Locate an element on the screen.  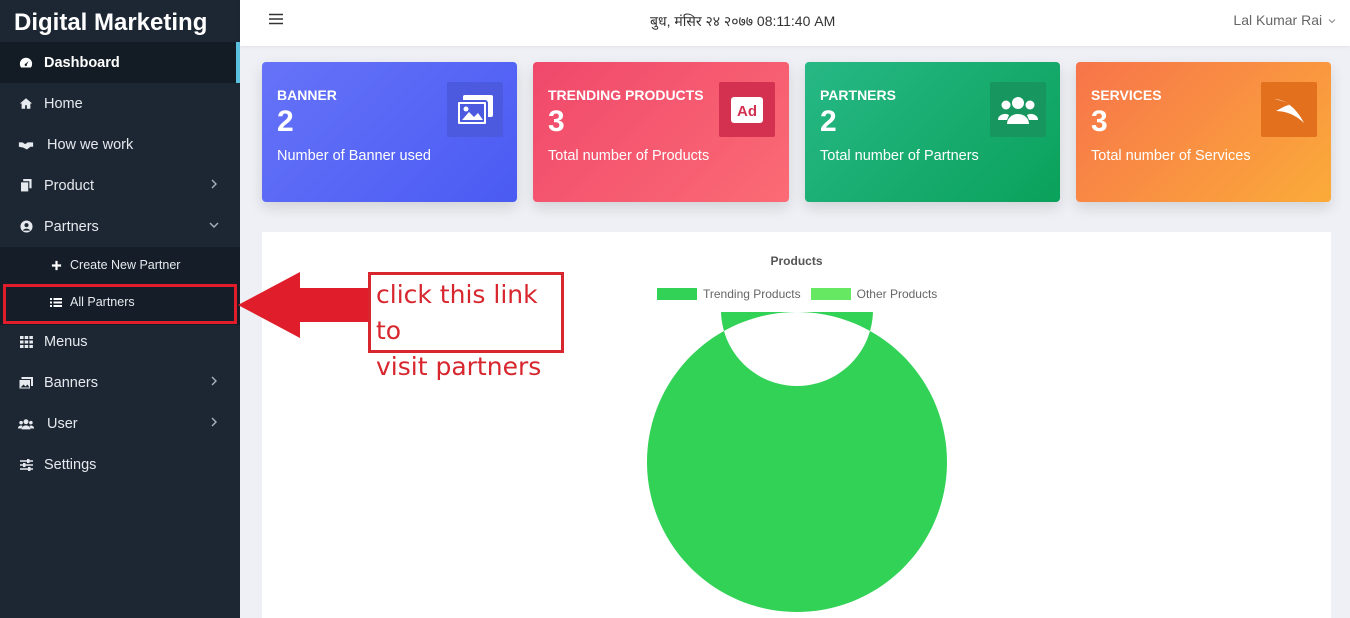
submenu-create-new-partner: Create New Partner is located at coordinates (120, 265).